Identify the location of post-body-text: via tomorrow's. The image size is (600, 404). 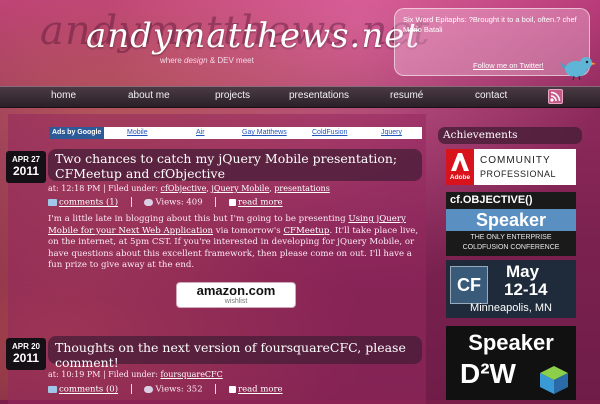
(248, 230).